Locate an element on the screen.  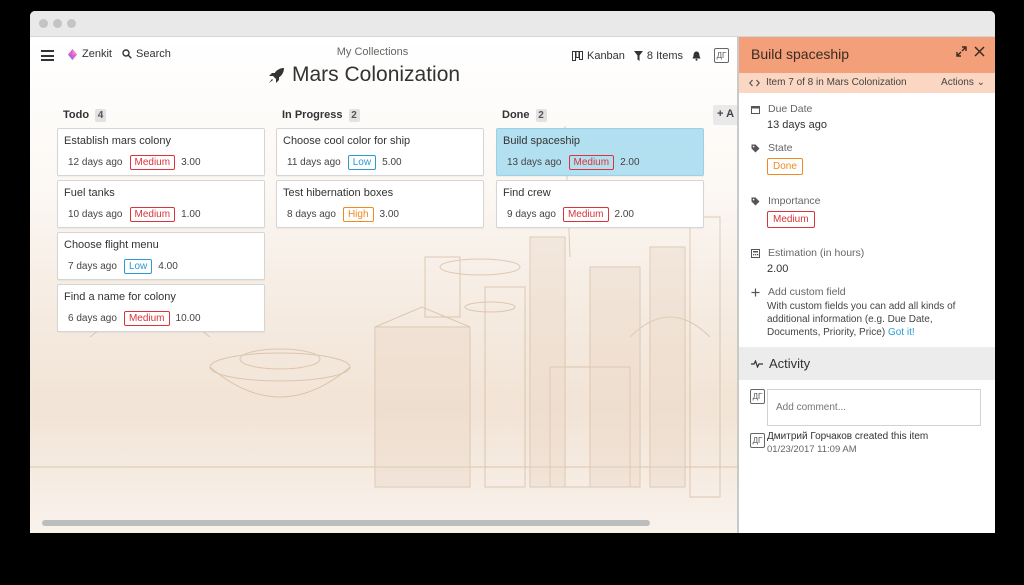
card-due: 12 days ago is located at coordinates (95, 162).